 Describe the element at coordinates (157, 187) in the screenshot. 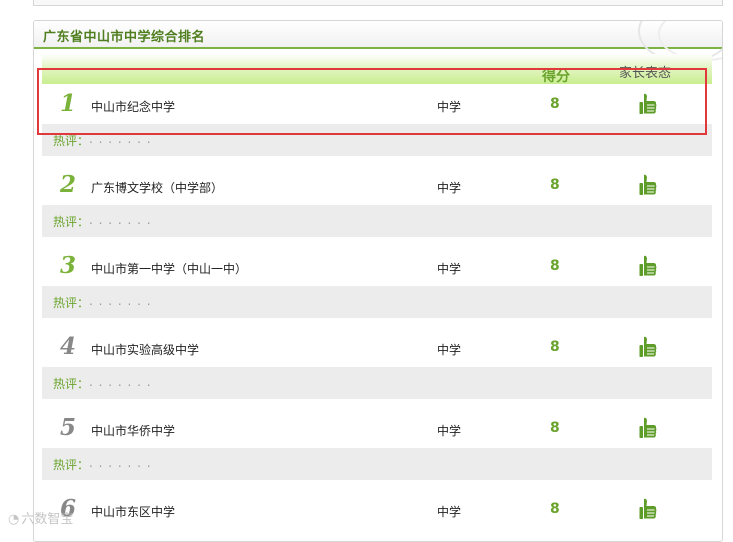

I see `school-name: 广东博文学校（中学部）` at that location.